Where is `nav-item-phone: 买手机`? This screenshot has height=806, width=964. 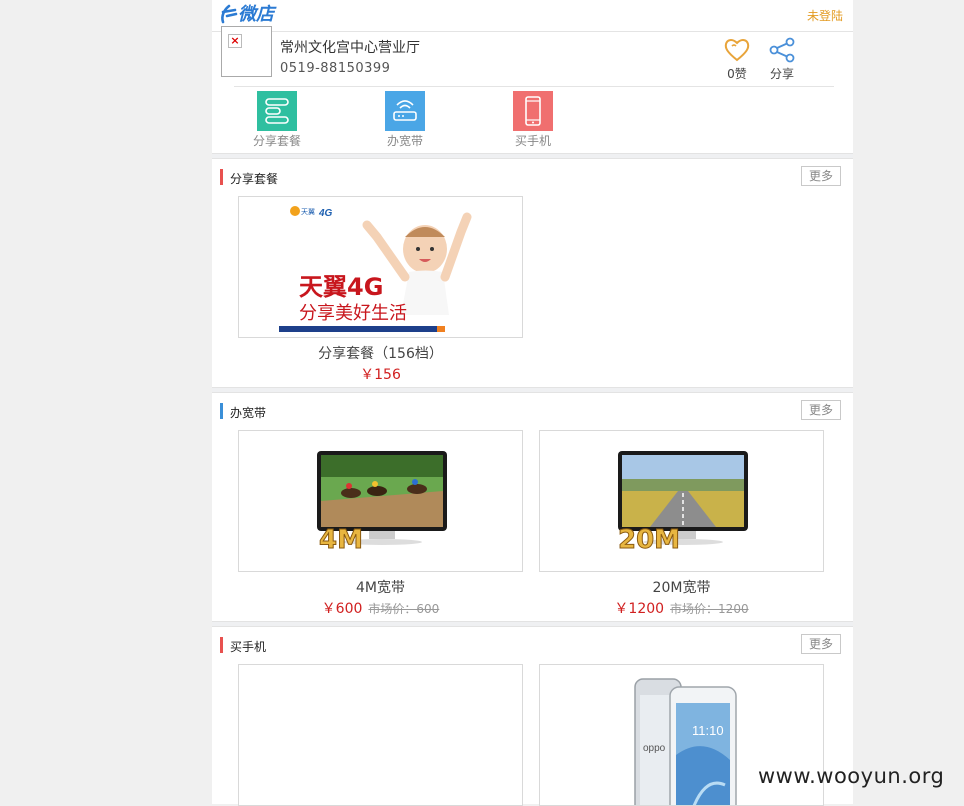 nav-item-phone: 买手机 is located at coordinates (533, 120).